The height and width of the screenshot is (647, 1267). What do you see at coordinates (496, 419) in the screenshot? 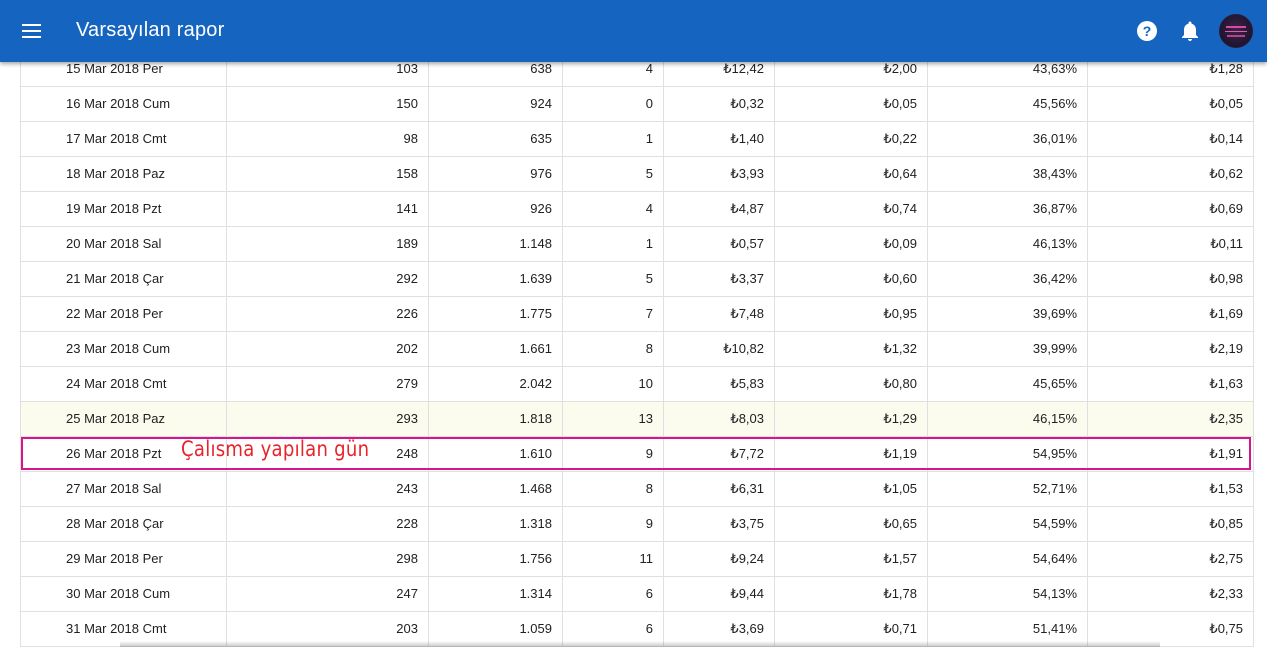
I see `value-cell: 1.818` at bounding box center [496, 419].